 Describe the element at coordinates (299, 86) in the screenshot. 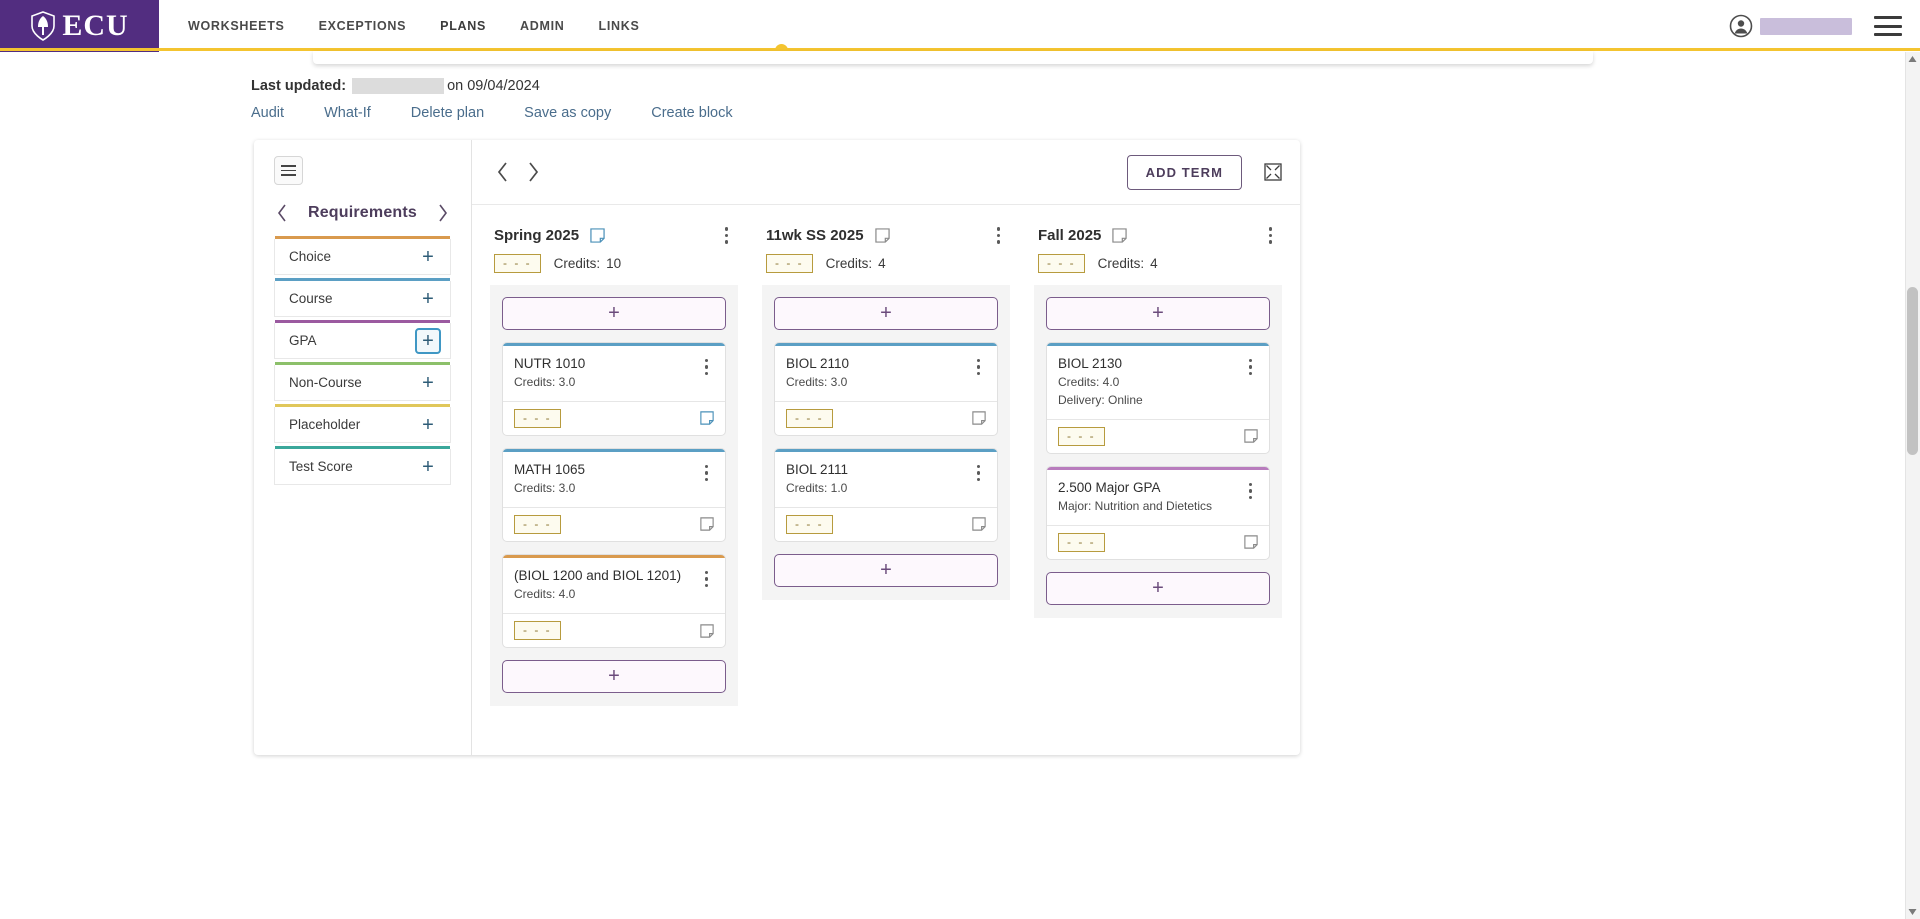

I see `last-updated-label: Last updated:` at that location.